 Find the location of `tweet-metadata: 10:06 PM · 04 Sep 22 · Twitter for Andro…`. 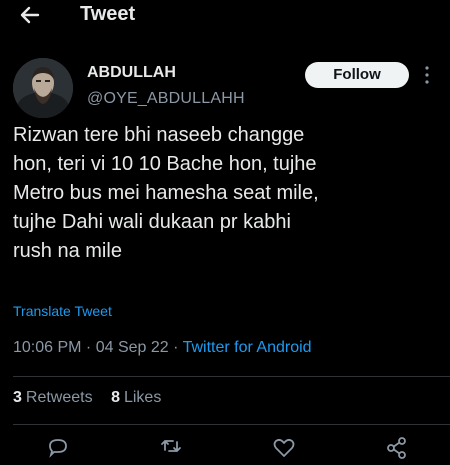

tweet-metadata: 10:06 PM · 04 Sep 22 · Twitter for Andro… is located at coordinates (162, 348).